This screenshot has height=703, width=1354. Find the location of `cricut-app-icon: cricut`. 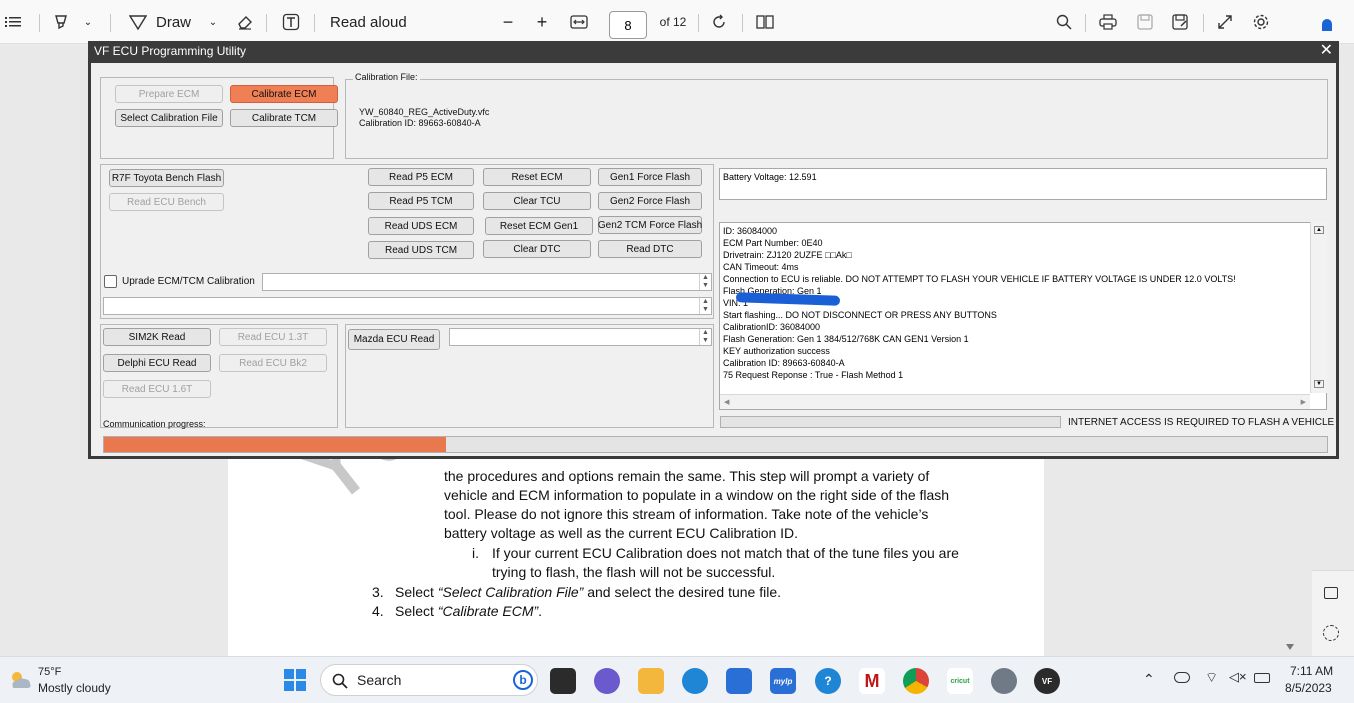

cricut-app-icon: cricut is located at coordinates (960, 681).